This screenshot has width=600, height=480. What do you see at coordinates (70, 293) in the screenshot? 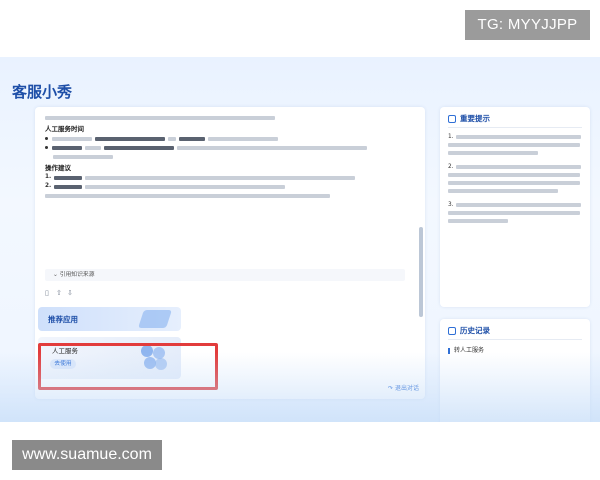
I see `thumb-down-icon: ⇩` at bounding box center [70, 293].